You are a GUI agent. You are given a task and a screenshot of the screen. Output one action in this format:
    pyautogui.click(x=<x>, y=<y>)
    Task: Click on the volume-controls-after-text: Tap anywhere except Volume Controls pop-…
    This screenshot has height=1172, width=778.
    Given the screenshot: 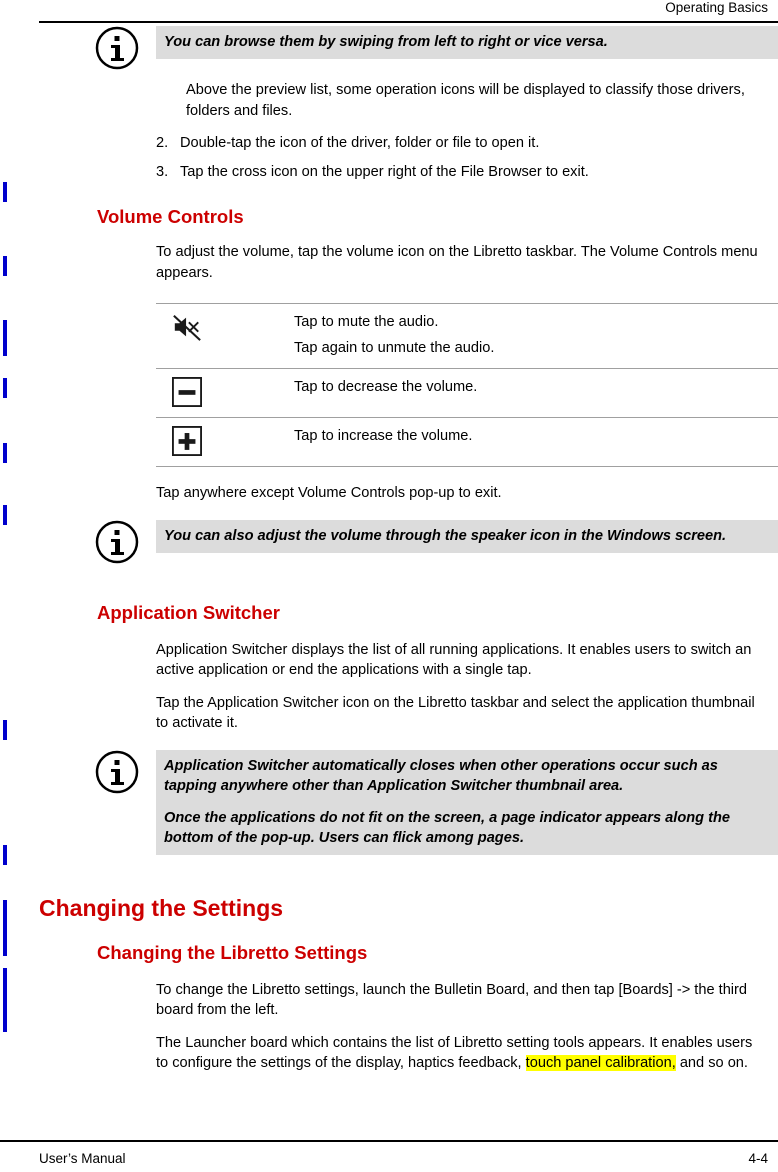 What is the action you would take?
    pyautogui.click(x=329, y=493)
    